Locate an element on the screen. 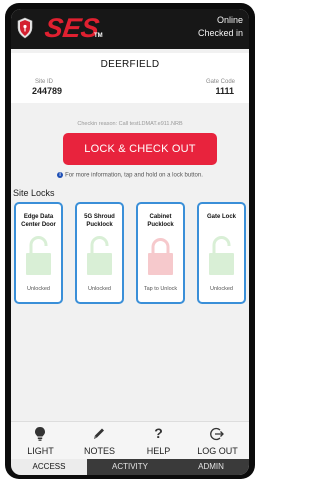 This screenshot has height=481, width=320. bulb-icon is located at coordinates (40, 434).